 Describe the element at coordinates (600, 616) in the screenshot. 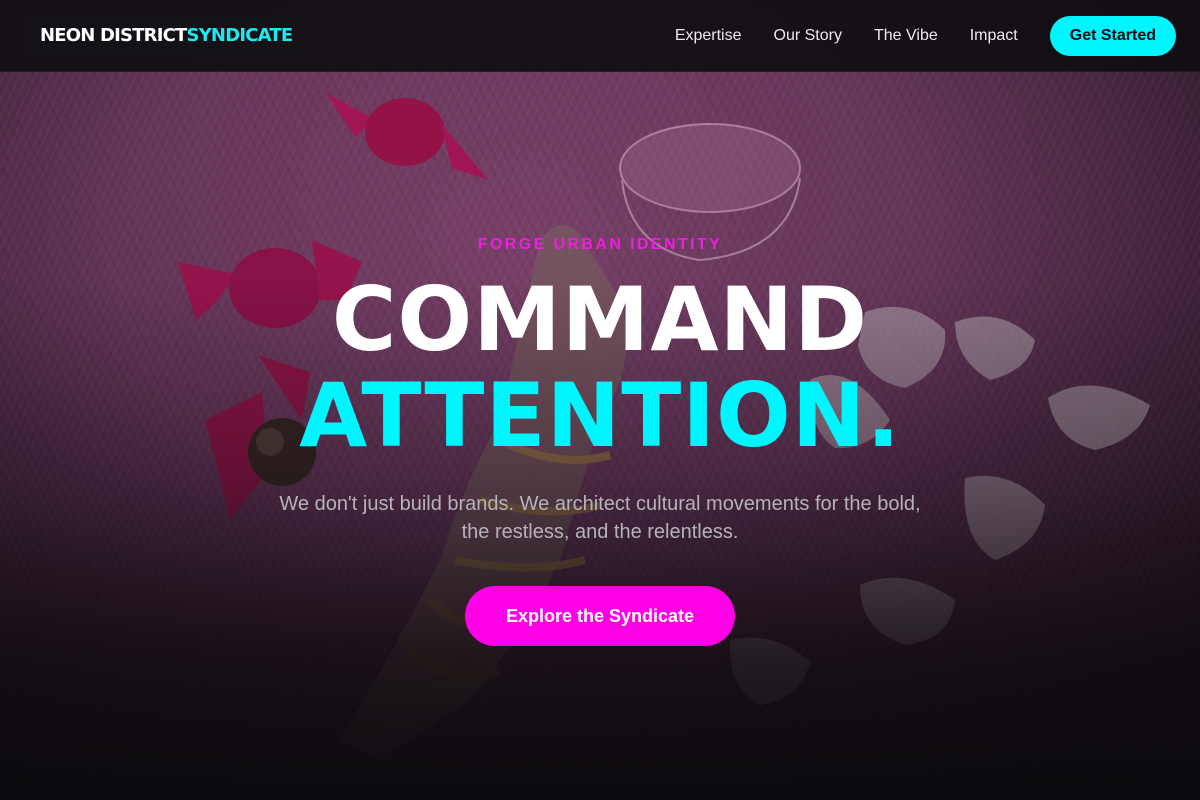

I see `explore-syndicate-button: Explore the Syndicate` at that location.